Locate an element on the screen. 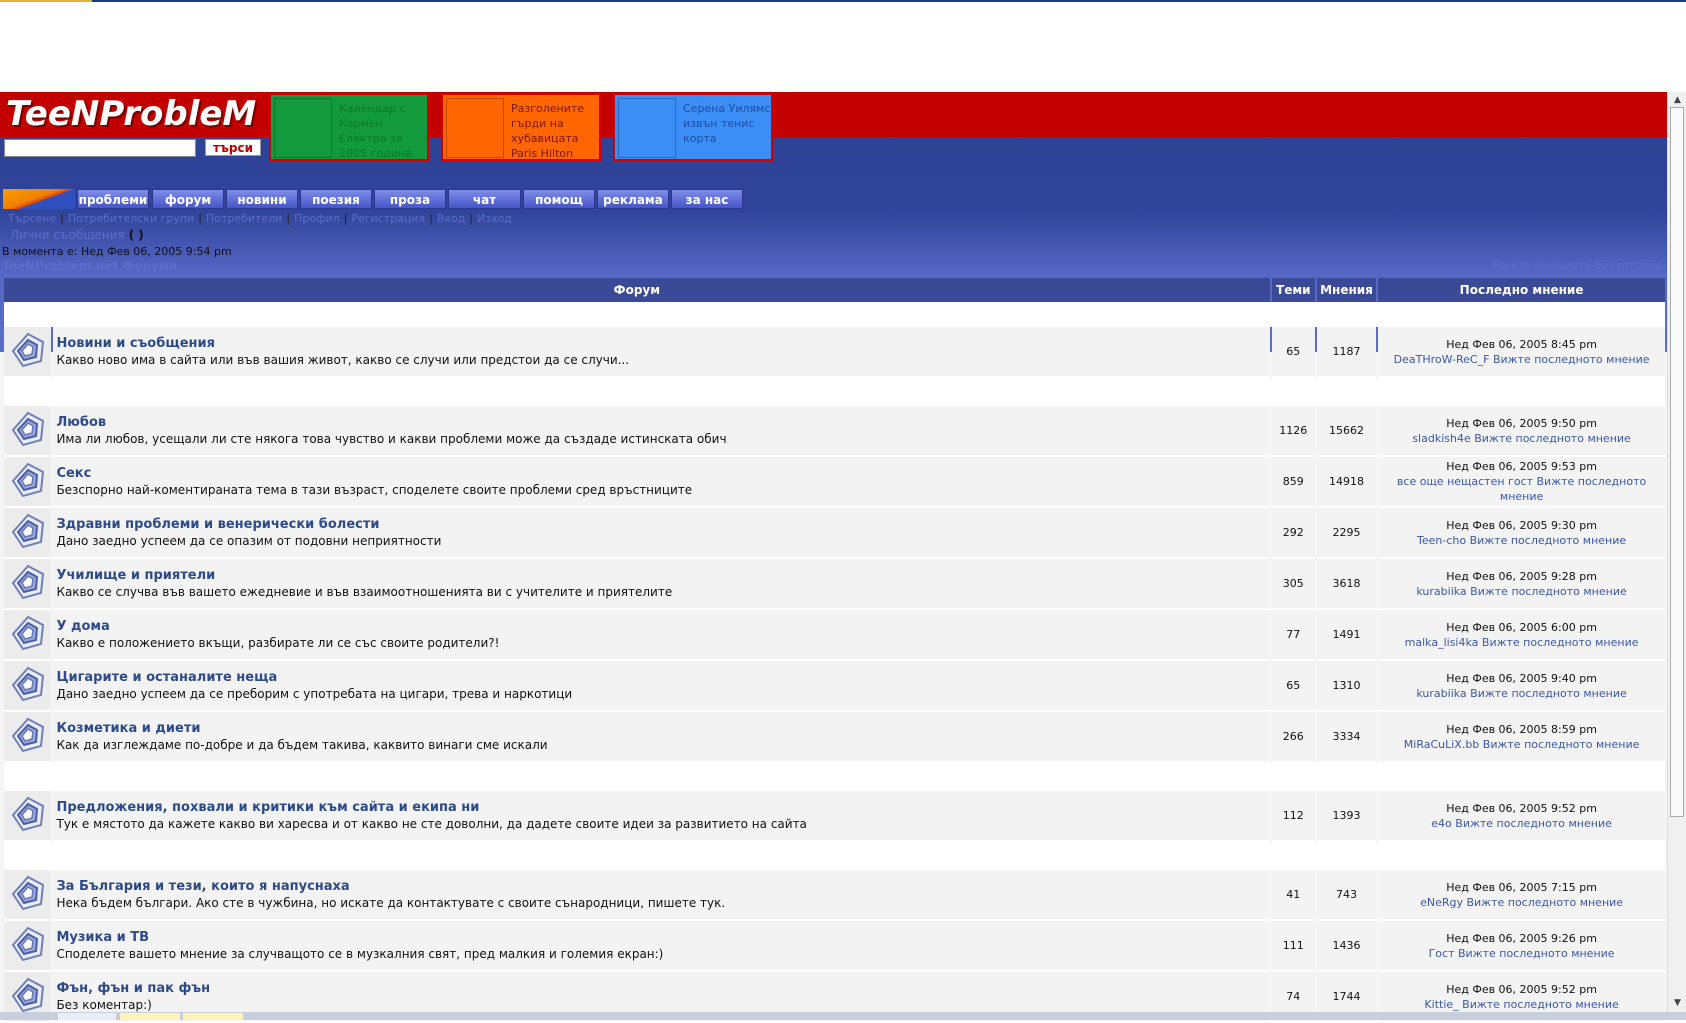 The width and height of the screenshot is (1686, 1023). forum-index-link: TeeNProblem.net Форуми is located at coordinates (89, 266).